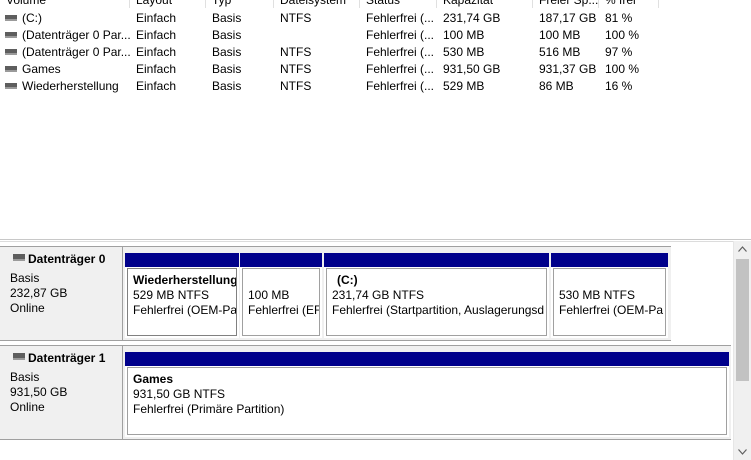  Describe the element at coordinates (560, 52) in the screenshot. I see `volume-free-space: 516 MB` at that location.